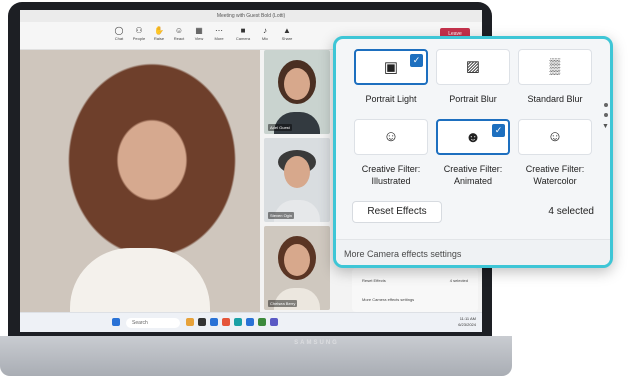 This screenshot has height=376, width=633. I want to click on scroll-down-icon: ▼, so click(605, 126).